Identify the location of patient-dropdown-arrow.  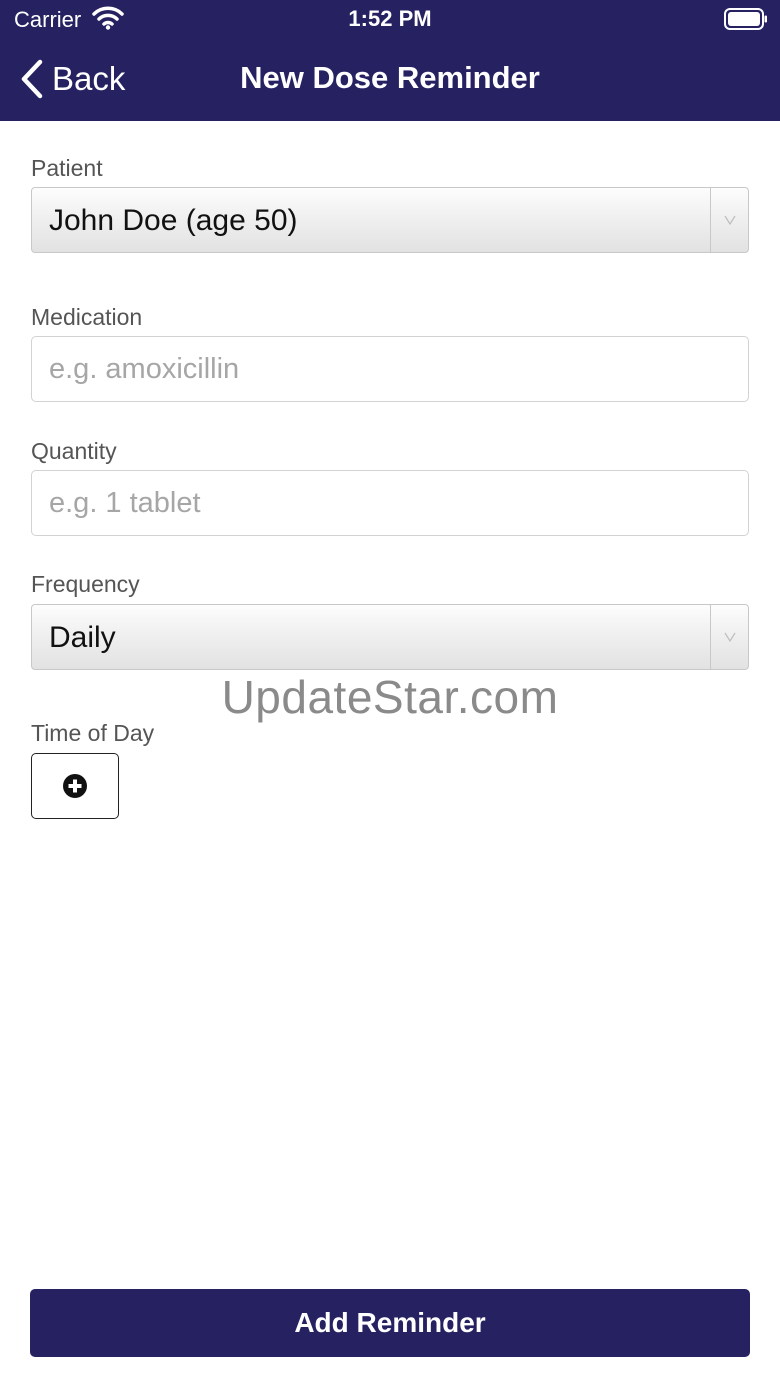
(729, 220).